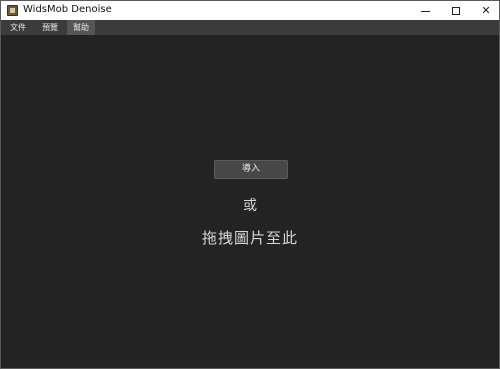  I want to click on window-title: WidsMob Denoise, so click(67, 9).